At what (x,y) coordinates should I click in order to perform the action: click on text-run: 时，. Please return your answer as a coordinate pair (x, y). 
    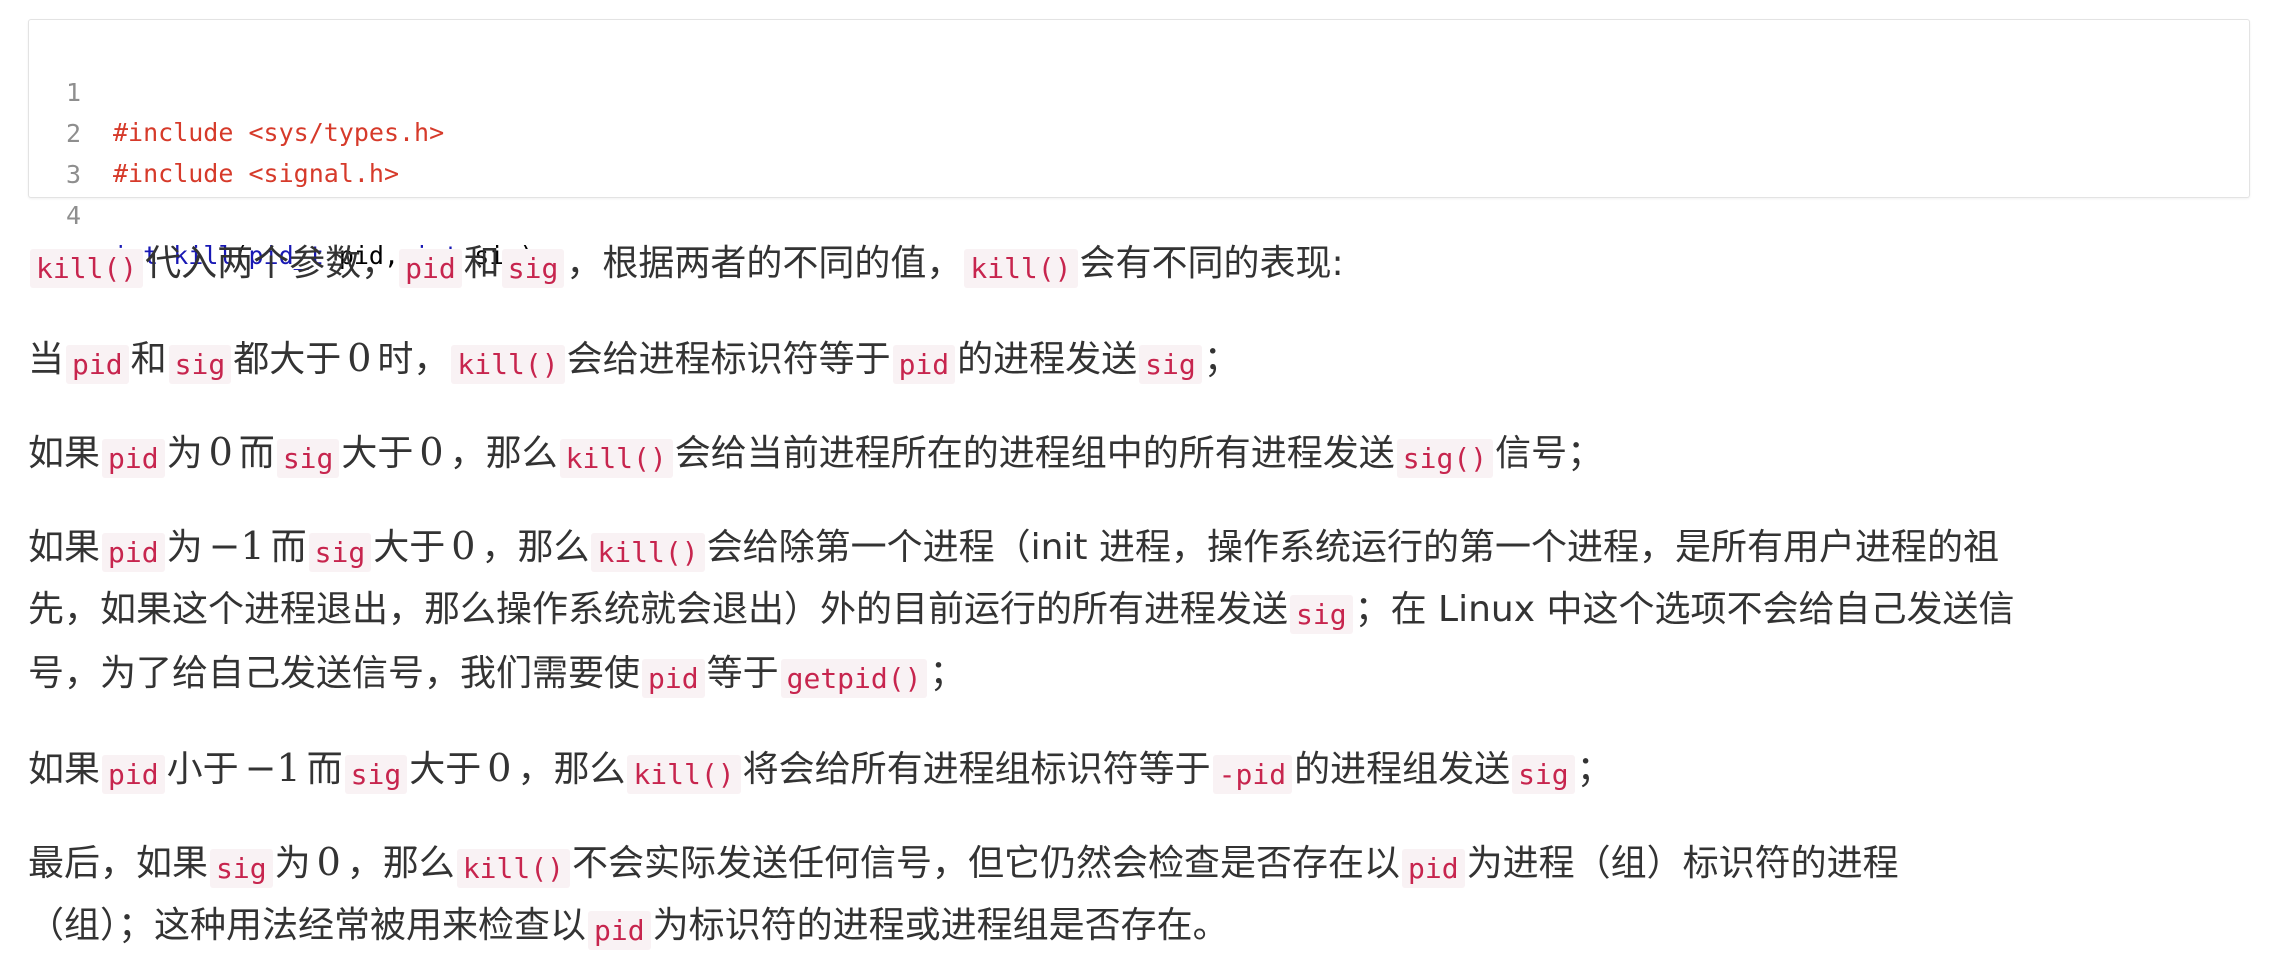
    Looking at the image, I should click on (413, 359).